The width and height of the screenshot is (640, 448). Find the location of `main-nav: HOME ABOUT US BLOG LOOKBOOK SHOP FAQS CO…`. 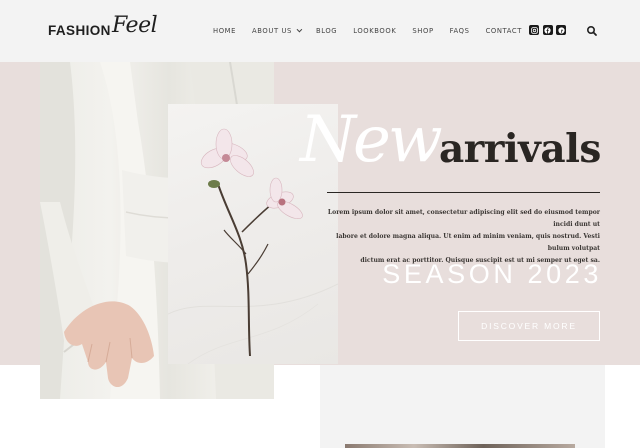

main-nav: HOME ABOUT US BLOG LOOKBOOK SHOP FAQS CO… is located at coordinates (367, 31).